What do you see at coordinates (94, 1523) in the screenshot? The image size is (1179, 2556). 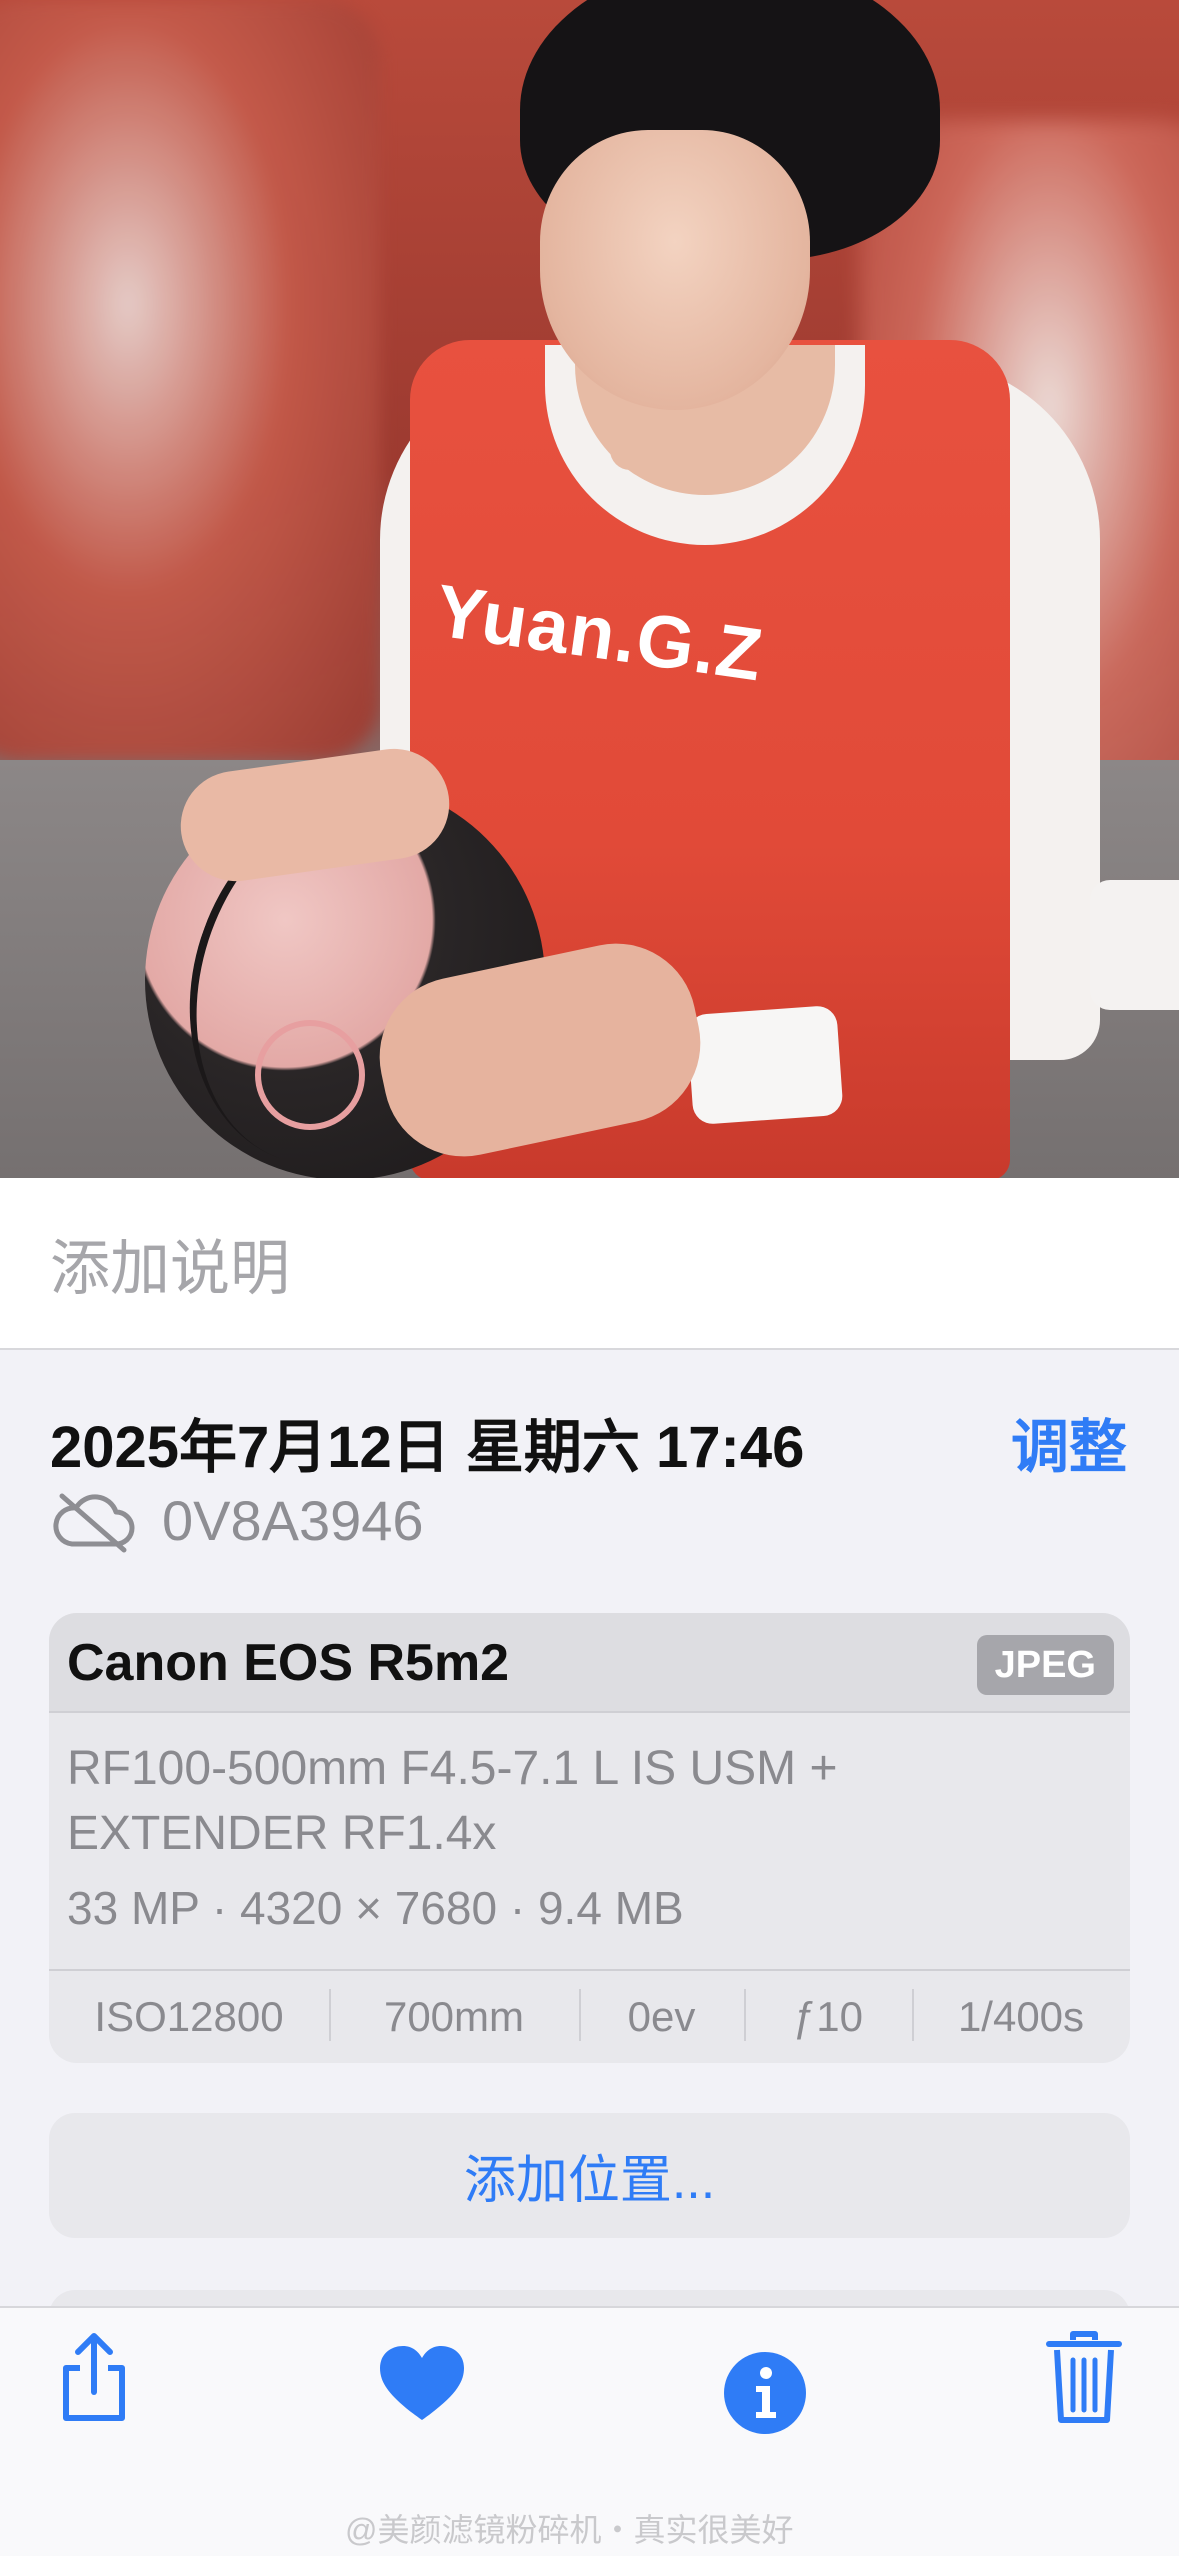 I see `cloud-slash-icon` at bounding box center [94, 1523].